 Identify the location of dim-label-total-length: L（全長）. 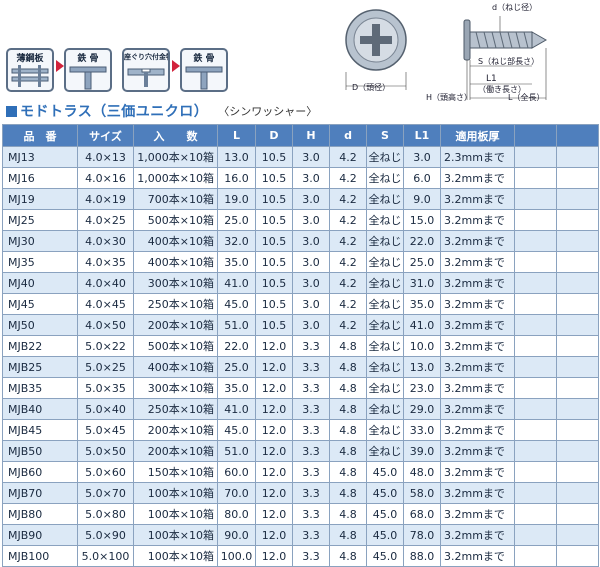
(526, 97).